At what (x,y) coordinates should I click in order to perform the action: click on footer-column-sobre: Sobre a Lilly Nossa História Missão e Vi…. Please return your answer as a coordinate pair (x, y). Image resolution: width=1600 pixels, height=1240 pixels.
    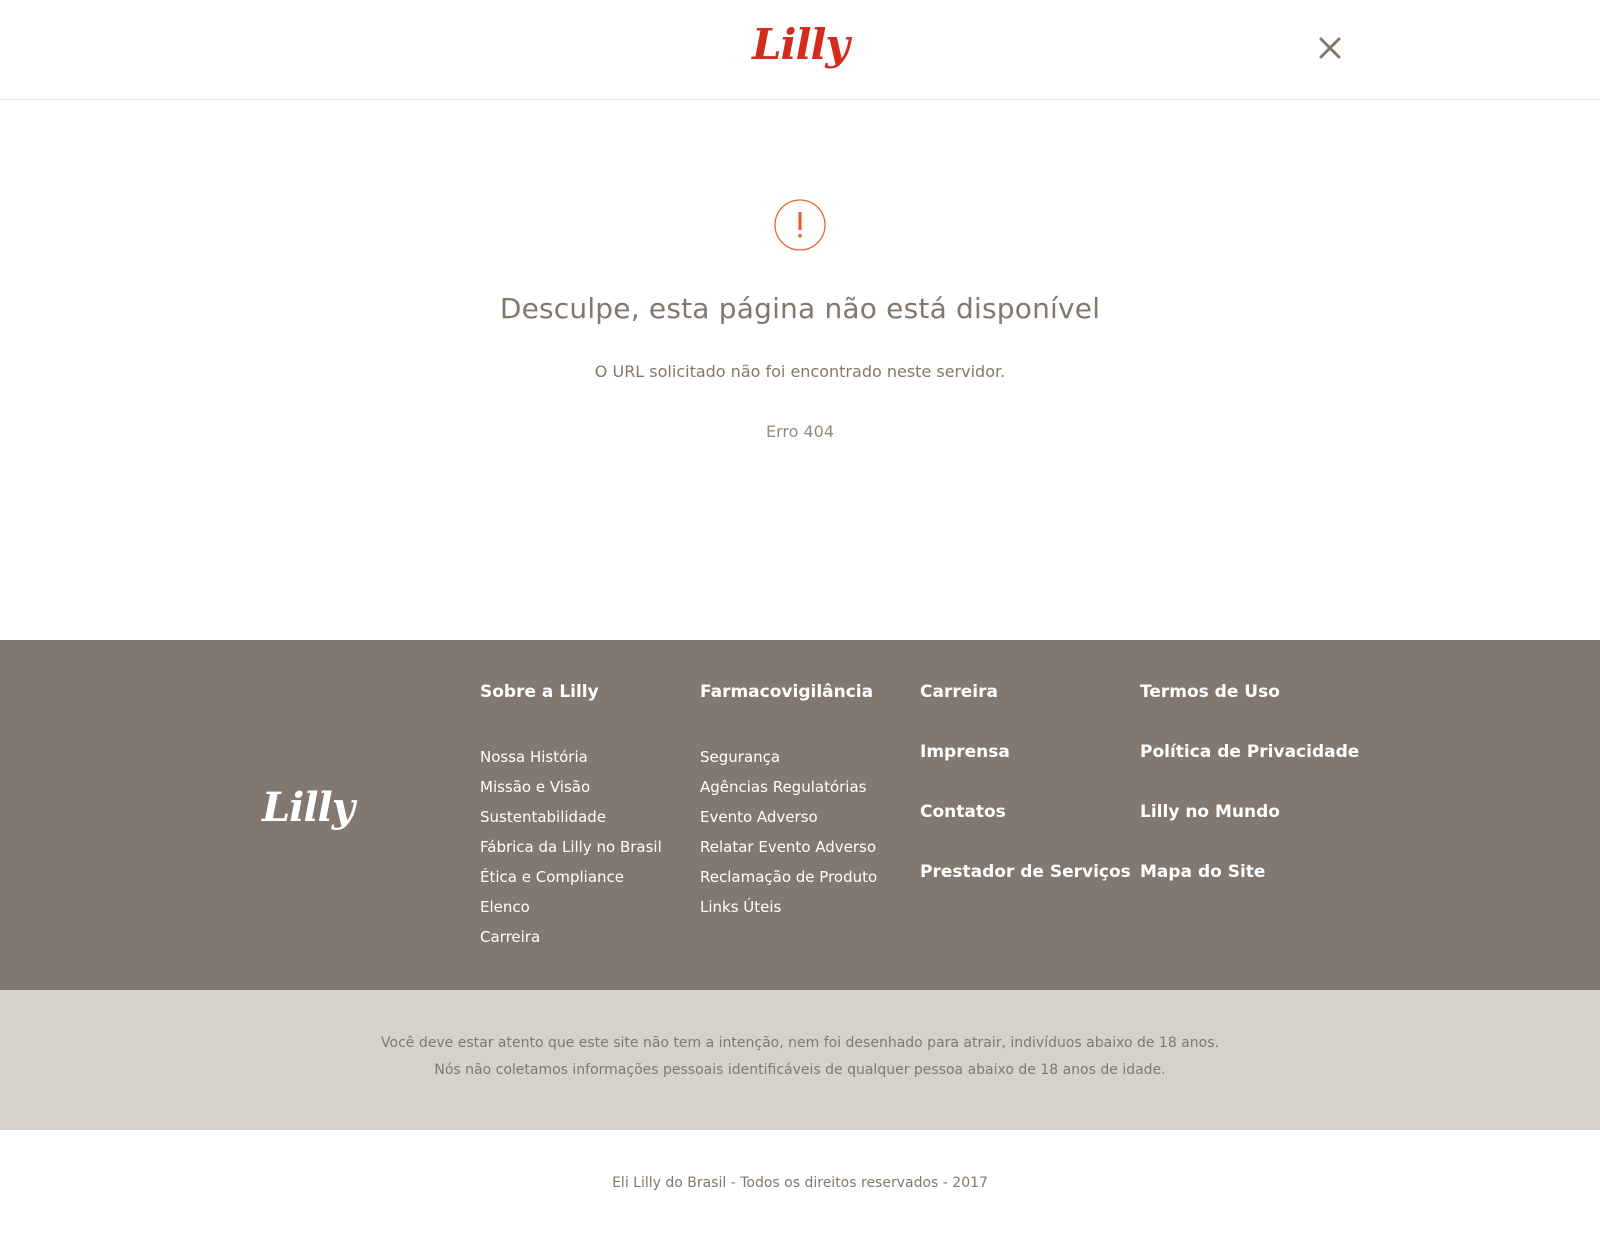
    Looking at the image, I should click on (571, 816).